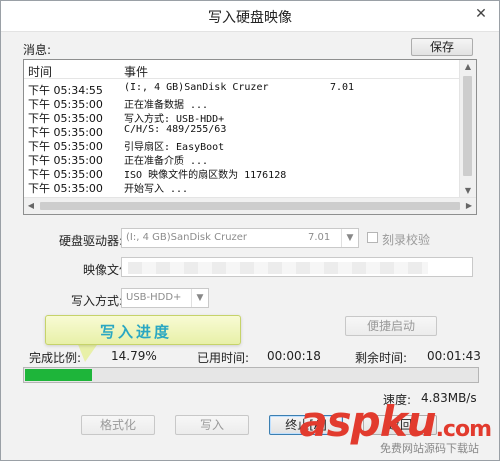 The image size is (500, 461). What do you see at coordinates (278, 268) in the screenshot?
I see `image-file-path-redacted` at bounding box center [278, 268].